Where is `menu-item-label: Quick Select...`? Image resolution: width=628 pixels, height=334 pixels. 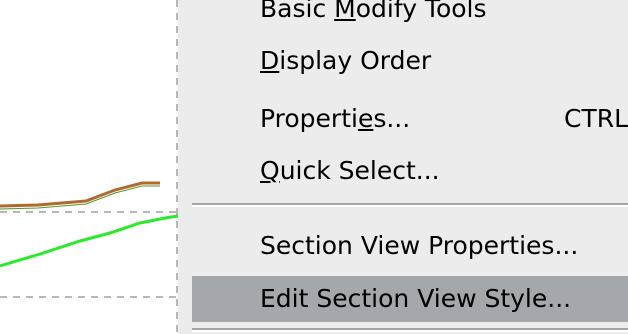
menu-item-label: Quick Select... is located at coordinates (350, 170).